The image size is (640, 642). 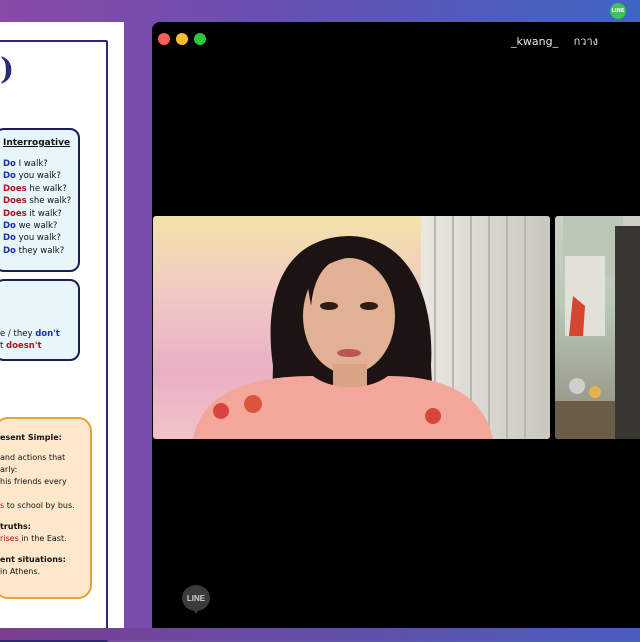 I want to click on list-item: Do they walk?, so click(x=34, y=250).